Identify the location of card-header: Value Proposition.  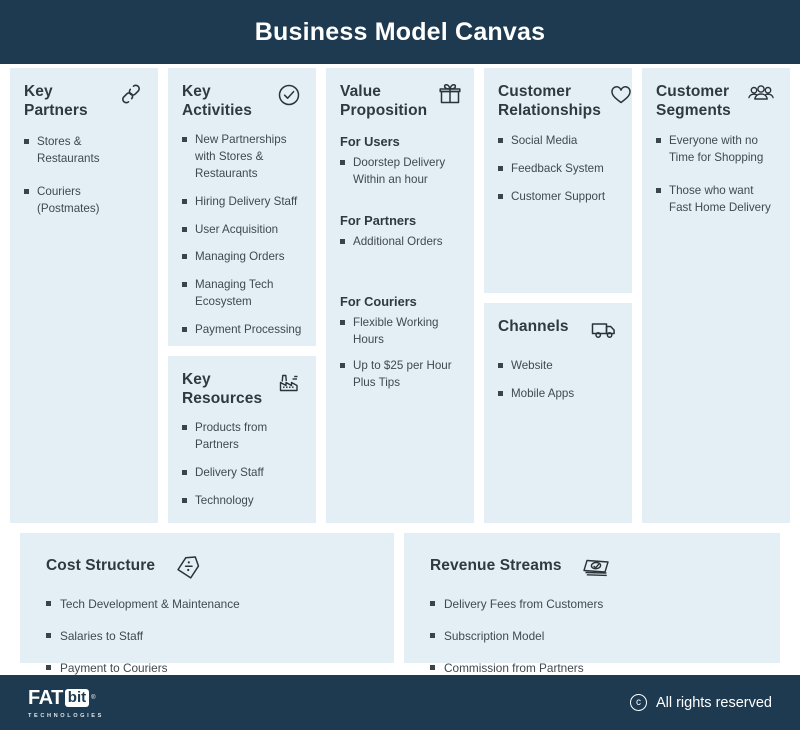
(401, 101).